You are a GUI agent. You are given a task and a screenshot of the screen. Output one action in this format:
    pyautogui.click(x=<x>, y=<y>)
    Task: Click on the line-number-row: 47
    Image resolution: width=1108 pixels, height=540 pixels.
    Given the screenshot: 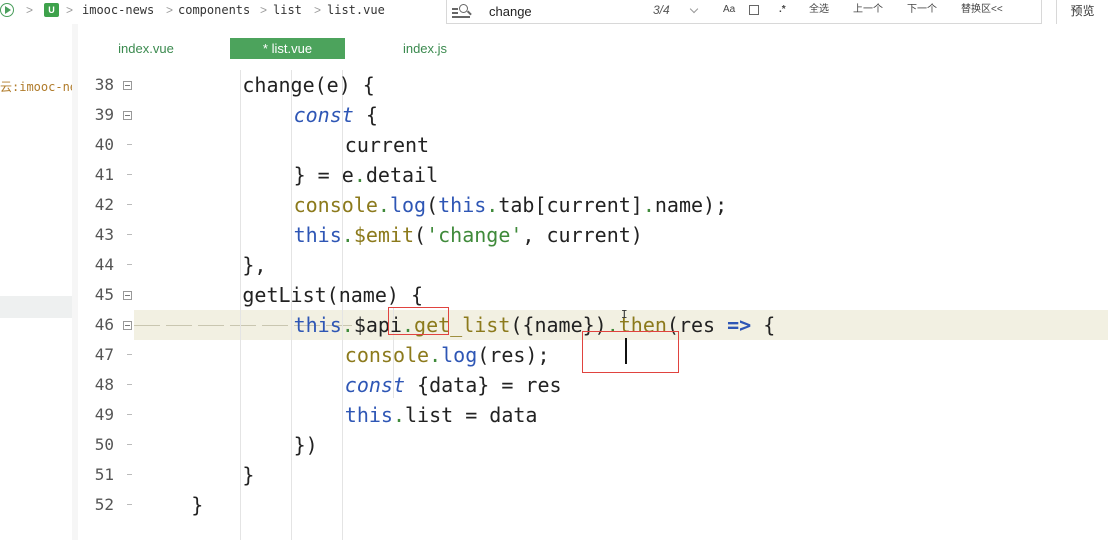 What is the action you would take?
    pyautogui.click(x=106, y=355)
    